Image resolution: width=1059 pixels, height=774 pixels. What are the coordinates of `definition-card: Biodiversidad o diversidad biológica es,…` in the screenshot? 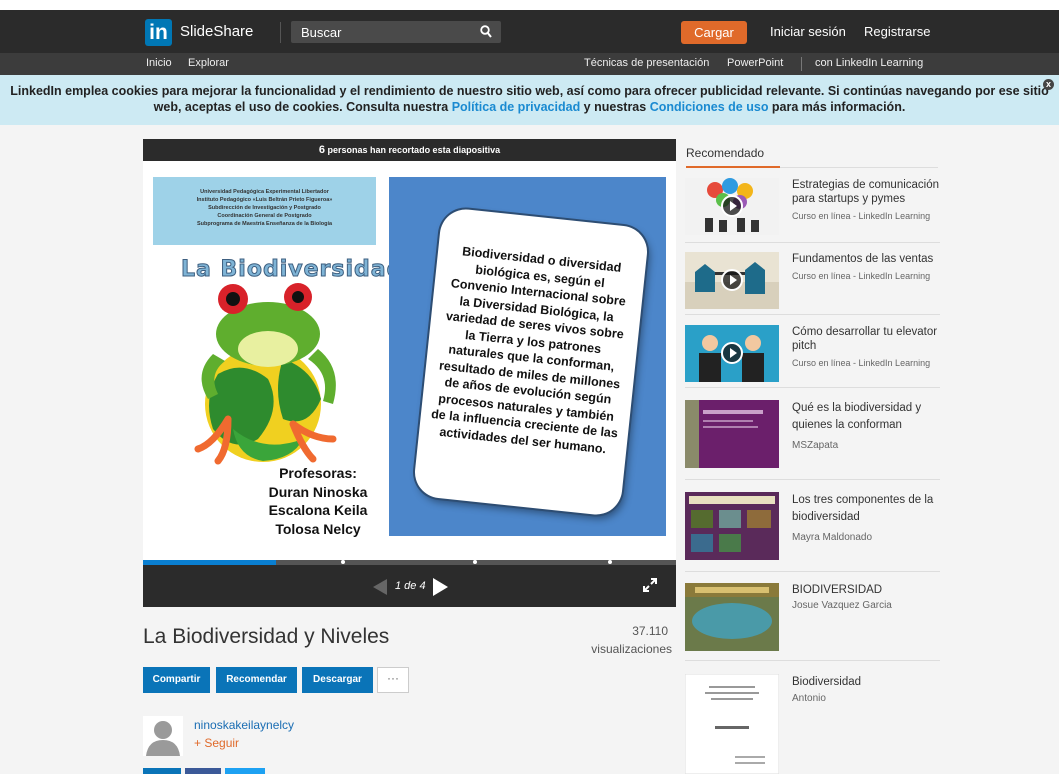 It's located at (531, 362).